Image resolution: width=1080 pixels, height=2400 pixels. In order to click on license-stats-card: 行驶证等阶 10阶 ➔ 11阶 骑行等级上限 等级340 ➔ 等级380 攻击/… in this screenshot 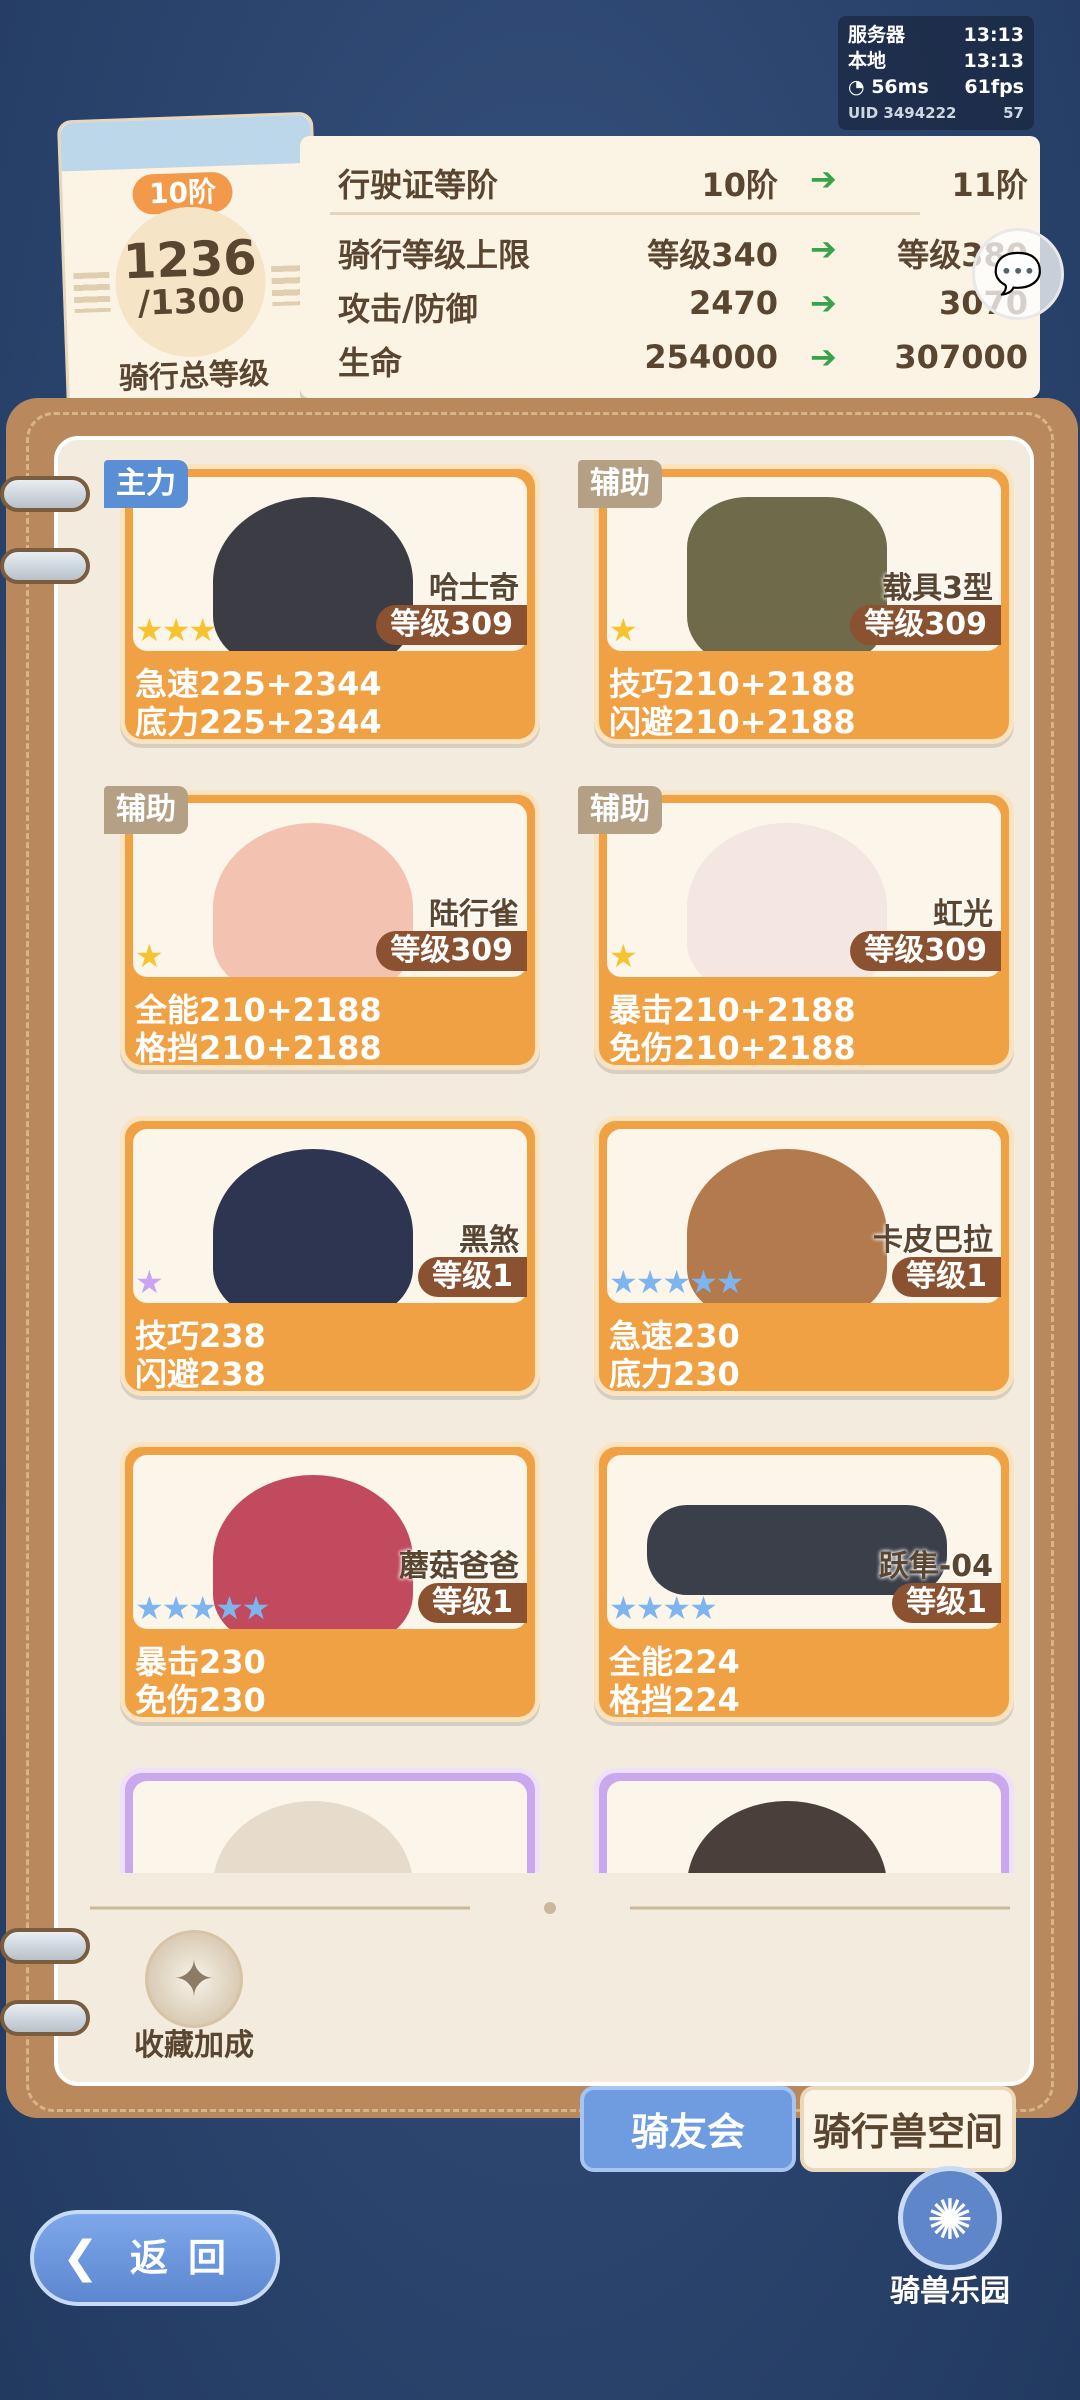, I will do `click(670, 267)`.